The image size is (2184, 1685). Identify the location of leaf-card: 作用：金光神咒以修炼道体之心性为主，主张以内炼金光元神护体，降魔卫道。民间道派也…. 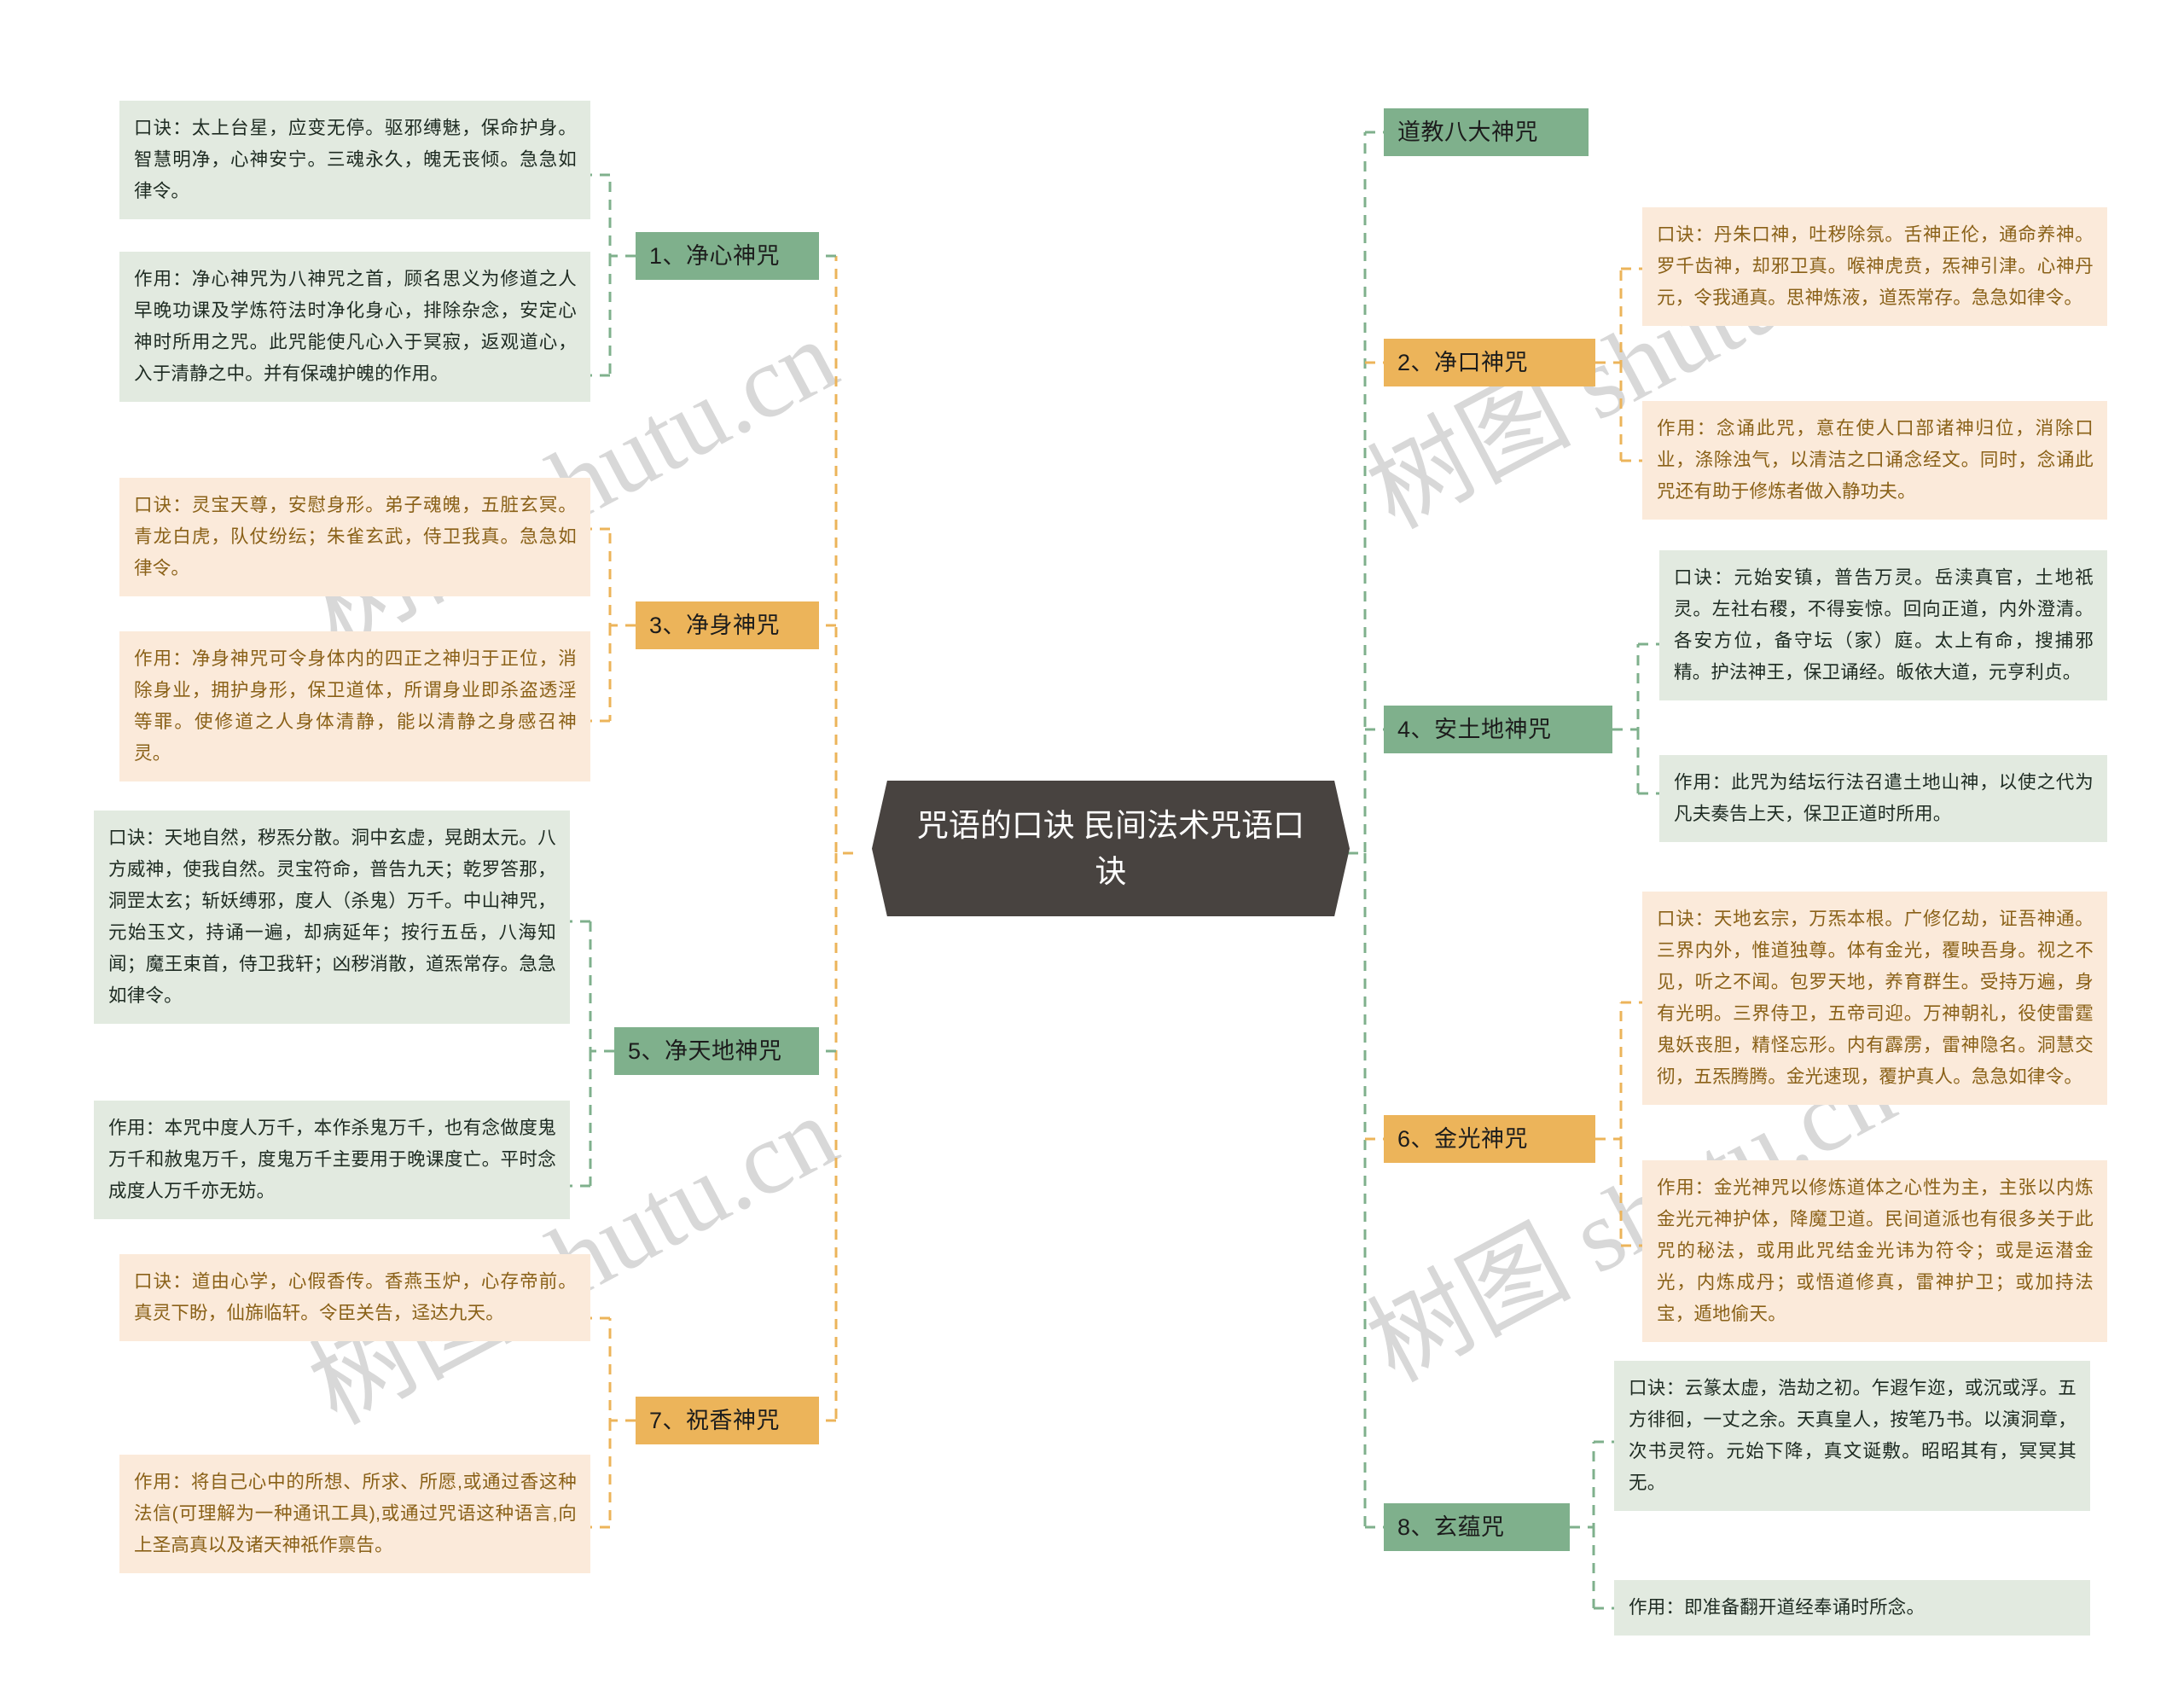
(1874, 1251).